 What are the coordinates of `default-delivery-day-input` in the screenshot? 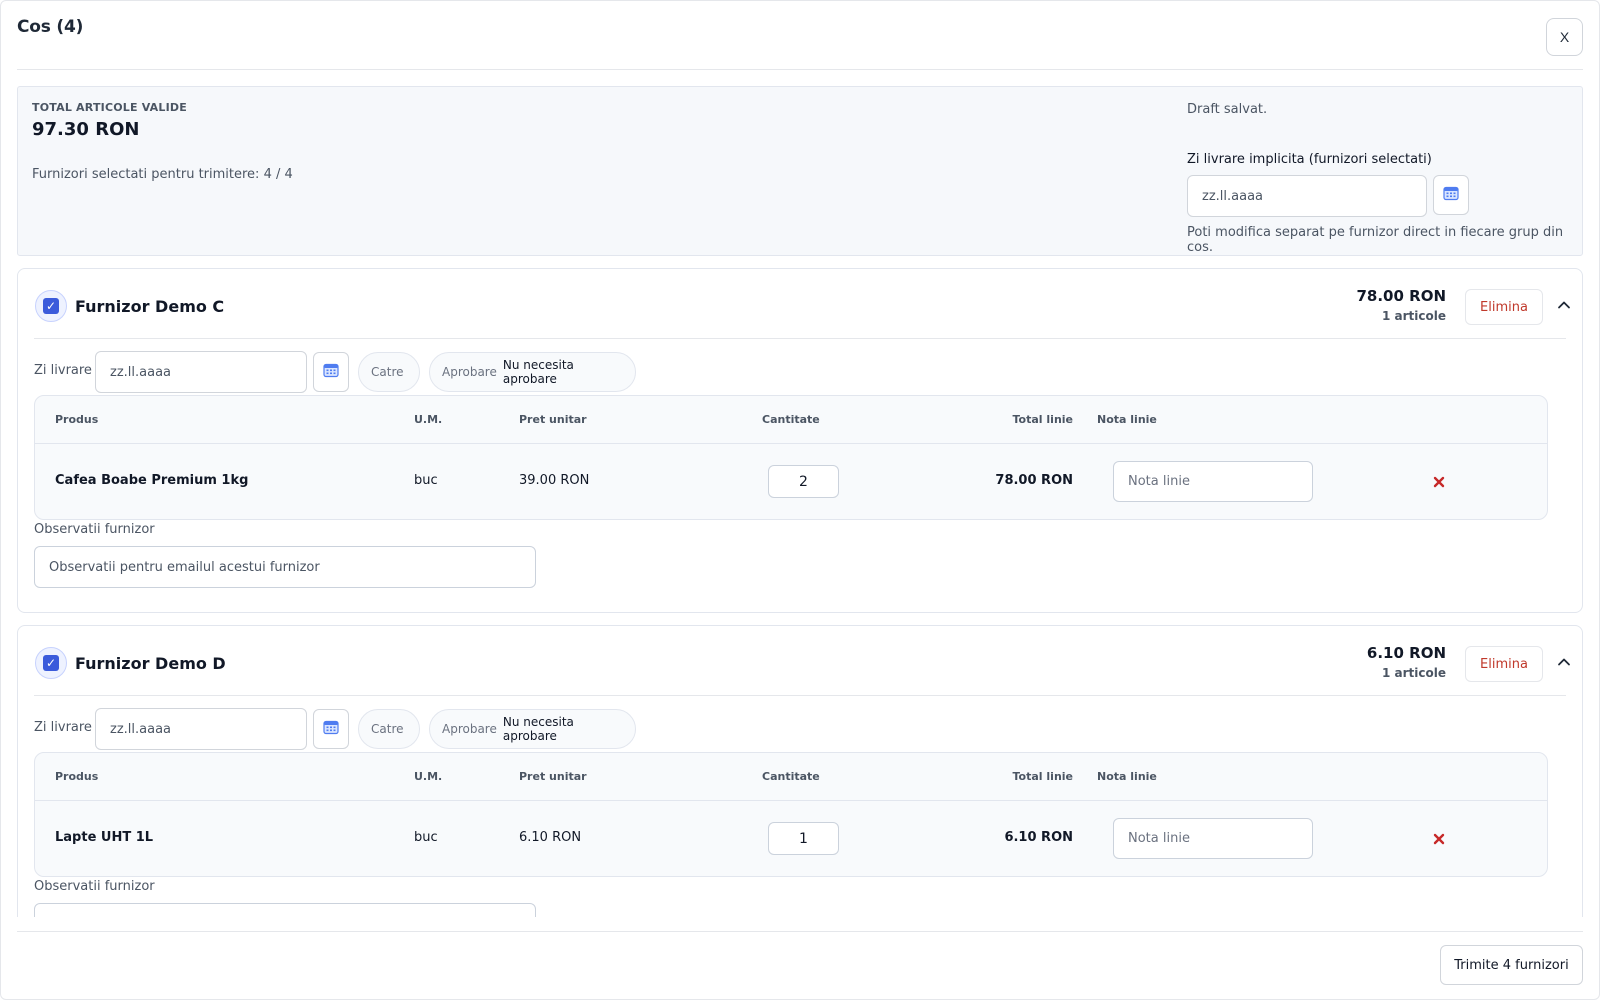 It's located at (1307, 196).